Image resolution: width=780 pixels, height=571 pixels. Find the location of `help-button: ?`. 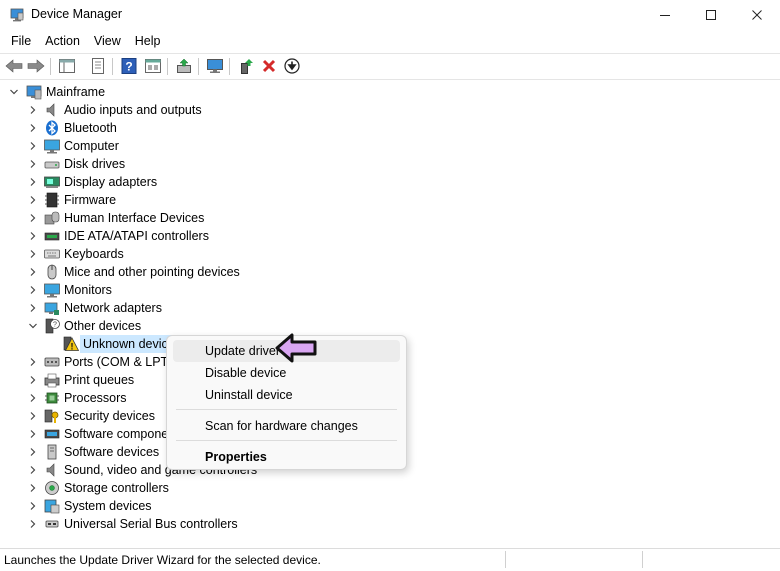

help-button: ? is located at coordinates (129, 66).